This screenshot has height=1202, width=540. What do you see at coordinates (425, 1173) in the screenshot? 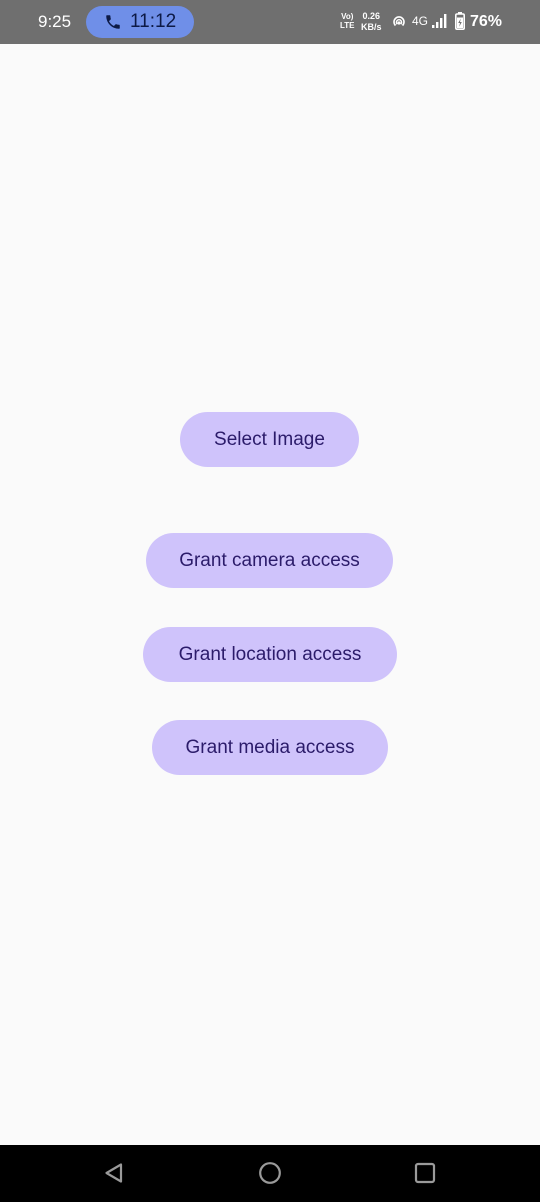
I see `recents-square-icon` at bounding box center [425, 1173].